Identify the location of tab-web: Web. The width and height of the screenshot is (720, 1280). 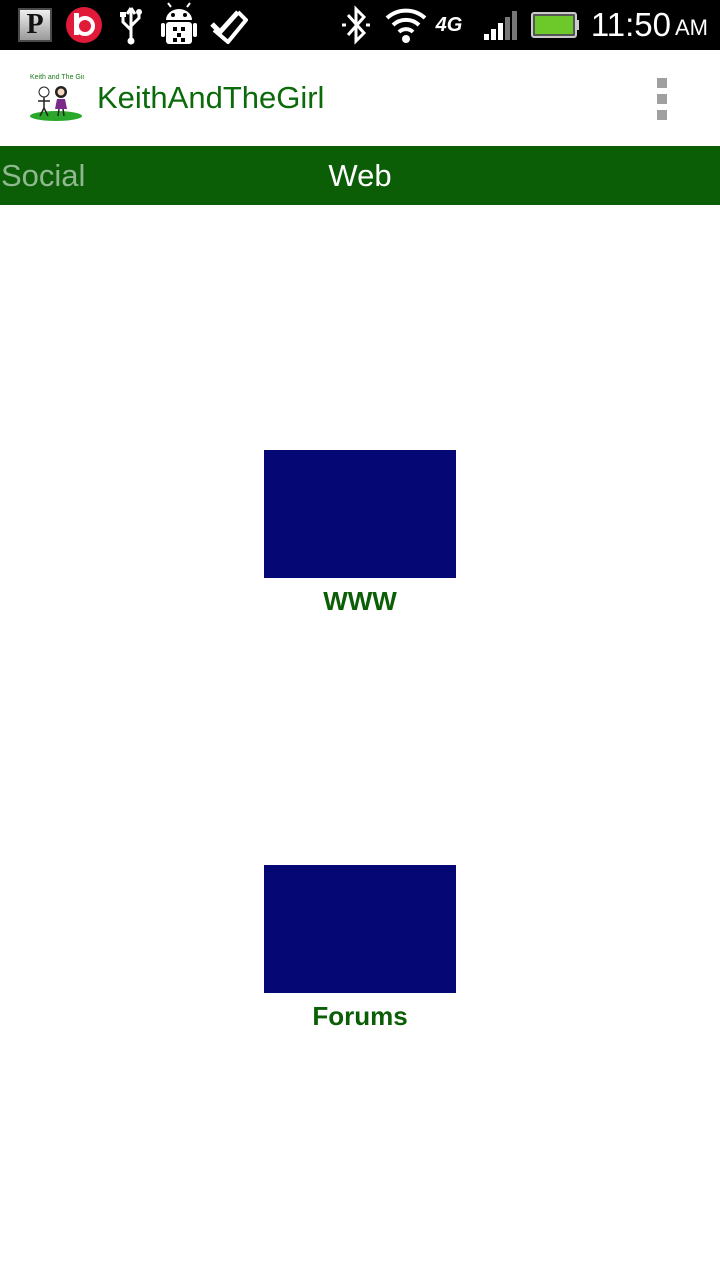
(360, 175).